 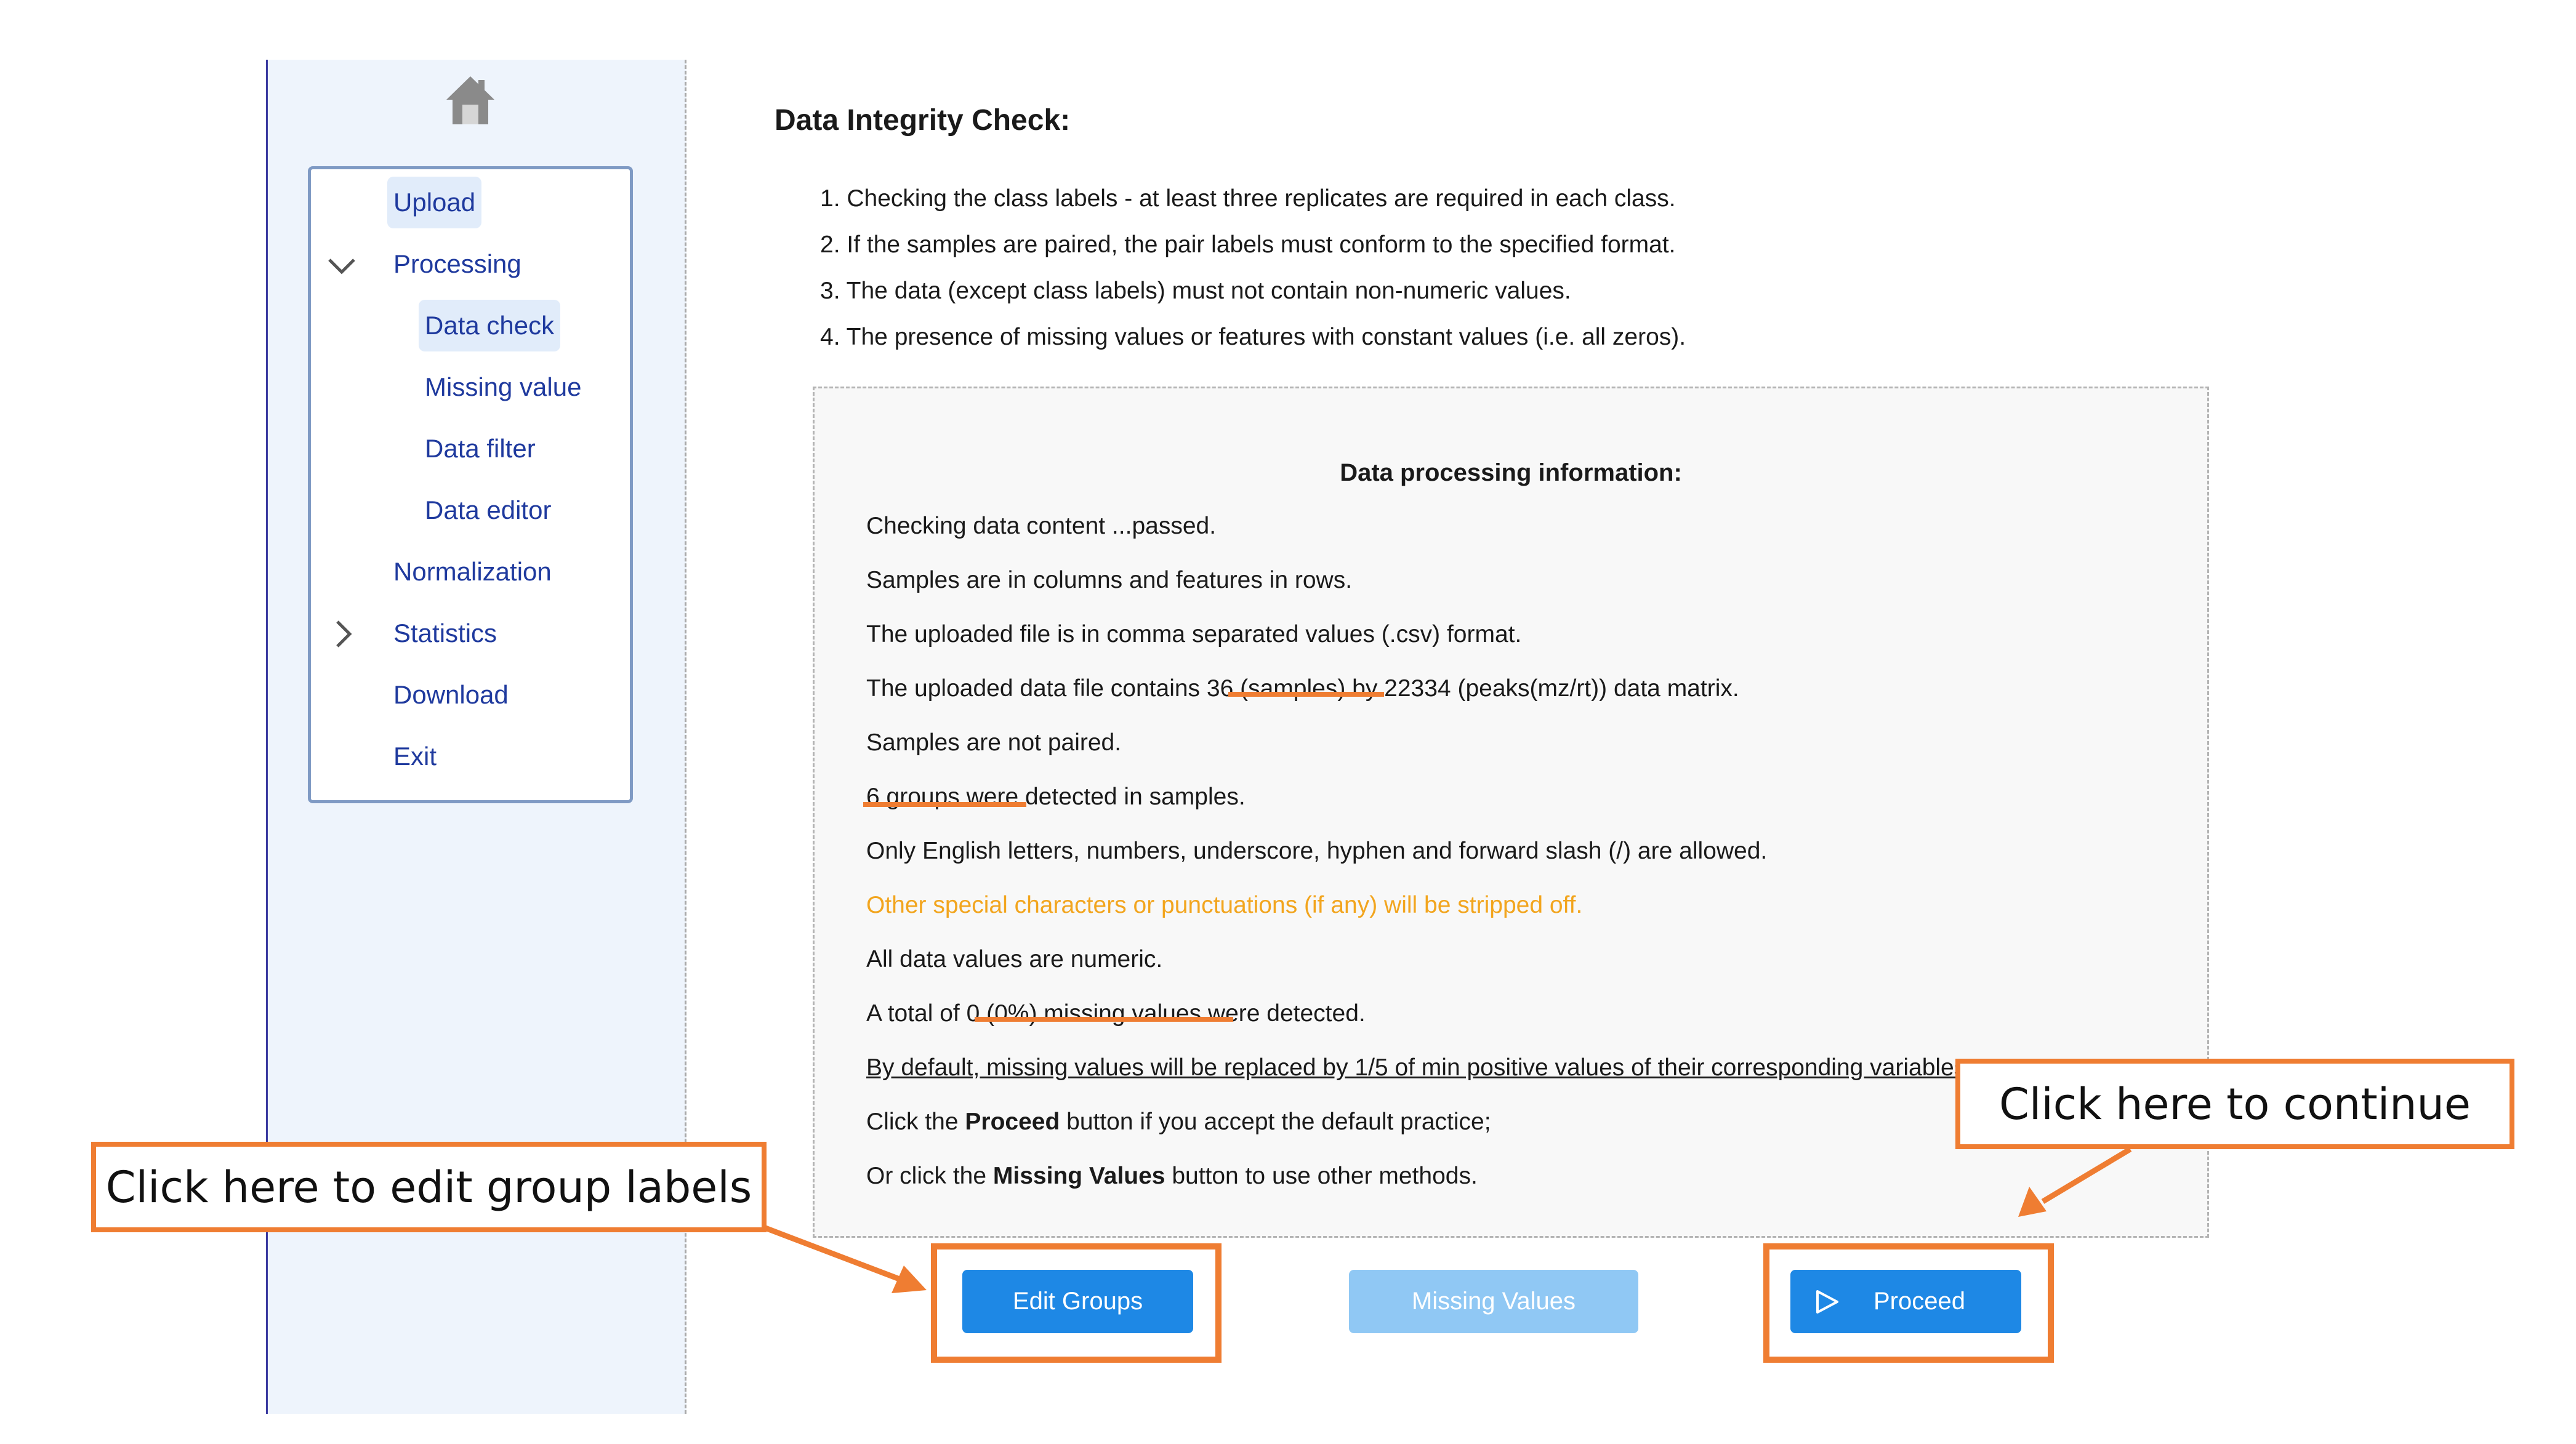 I want to click on proceed-callout: Click here to continue, so click(x=2234, y=1104).